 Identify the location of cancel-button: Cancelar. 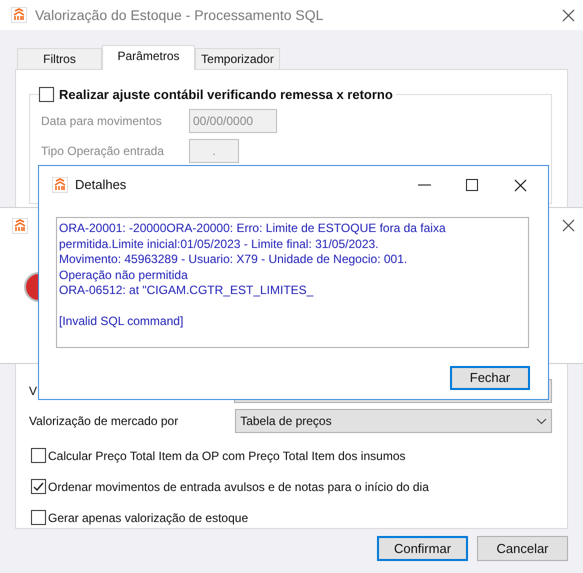
(522, 548).